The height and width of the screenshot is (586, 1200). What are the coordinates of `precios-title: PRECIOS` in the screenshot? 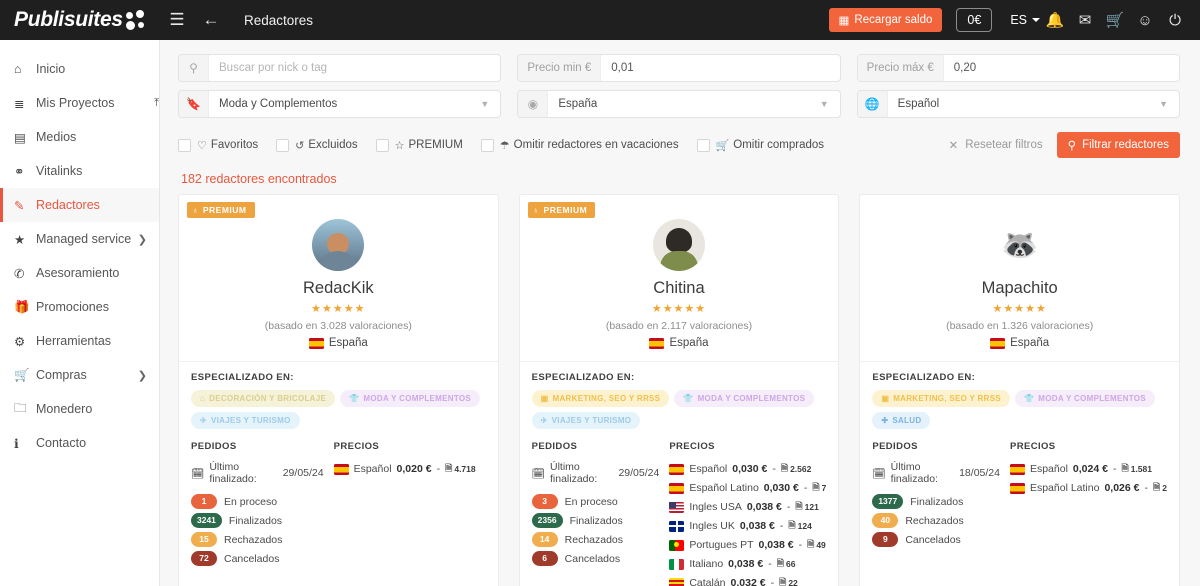 It's located at (692, 446).